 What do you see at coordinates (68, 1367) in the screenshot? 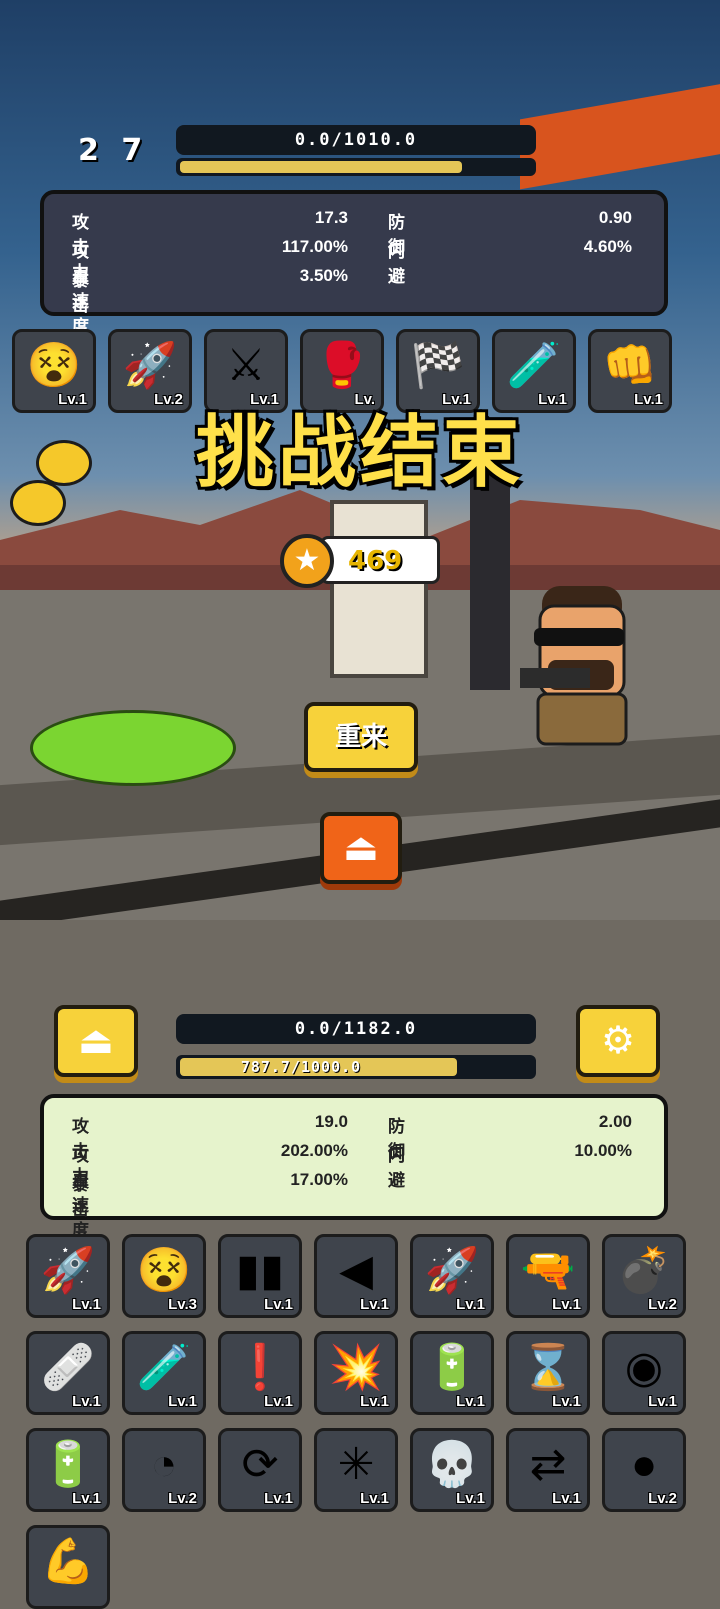
I see `medkit-icon: 🩹` at bounding box center [68, 1367].